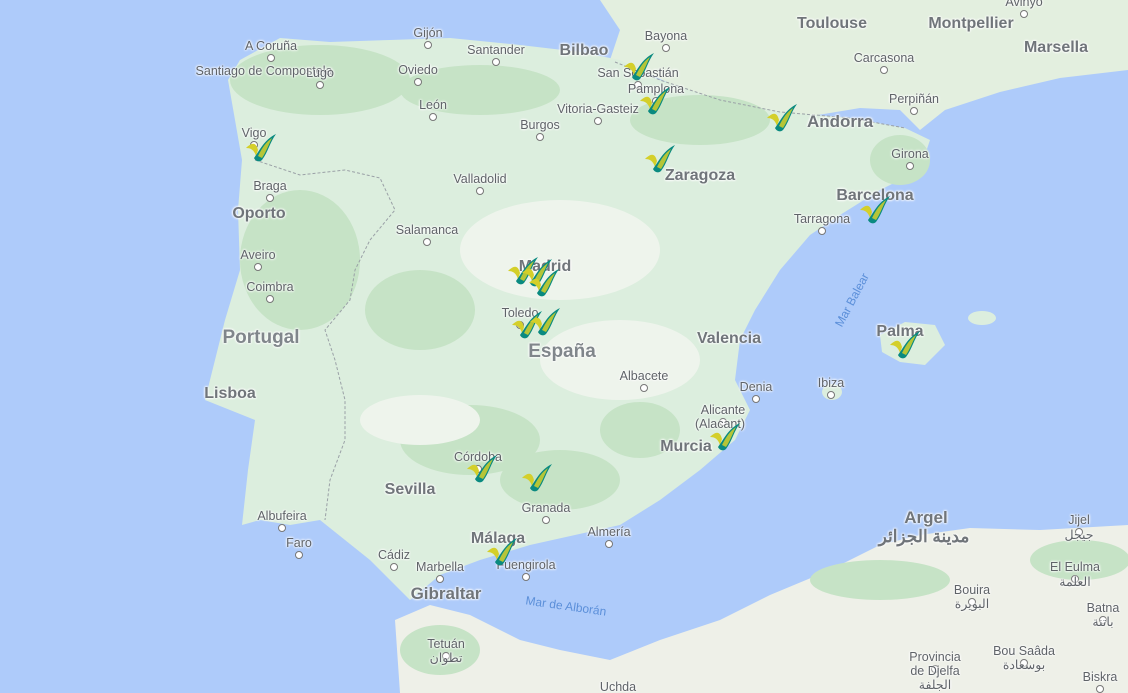 This screenshot has height=693, width=1128. Describe the element at coordinates (1102, 622) in the screenshot. I see `city-label: باتنة` at that location.